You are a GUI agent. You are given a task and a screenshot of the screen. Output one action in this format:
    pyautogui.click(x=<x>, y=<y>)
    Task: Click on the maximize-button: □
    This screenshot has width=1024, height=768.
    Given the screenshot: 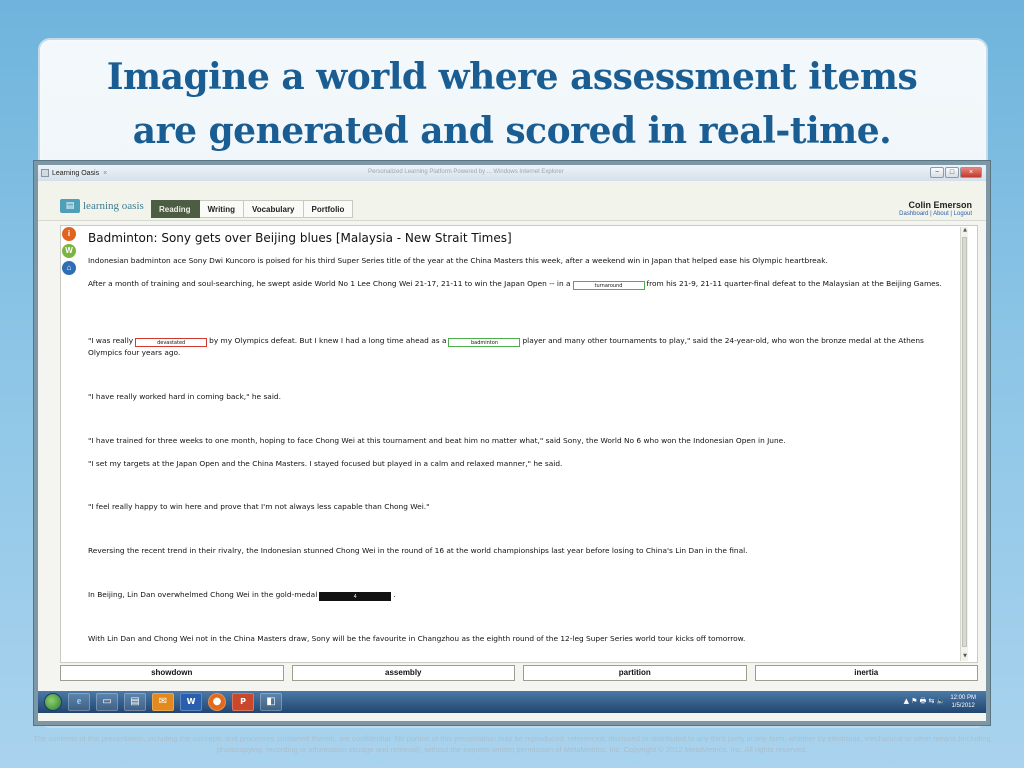 What is the action you would take?
    pyautogui.click(x=952, y=172)
    